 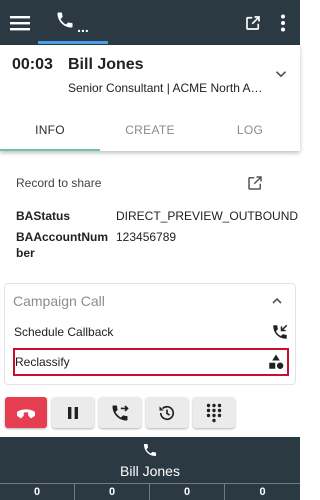 I want to click on schedule-callback-item: Schedule Callback, so click(x=151, y=332).